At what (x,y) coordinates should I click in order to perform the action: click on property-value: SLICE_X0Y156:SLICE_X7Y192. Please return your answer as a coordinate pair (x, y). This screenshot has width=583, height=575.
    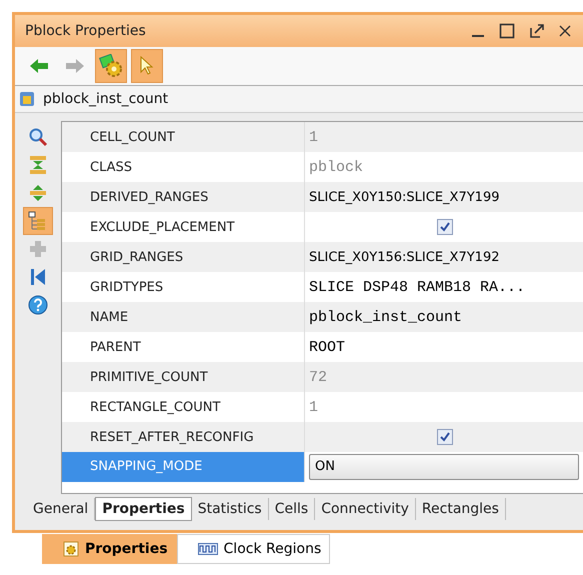
    Looking at the image, I should click on (404, 257).